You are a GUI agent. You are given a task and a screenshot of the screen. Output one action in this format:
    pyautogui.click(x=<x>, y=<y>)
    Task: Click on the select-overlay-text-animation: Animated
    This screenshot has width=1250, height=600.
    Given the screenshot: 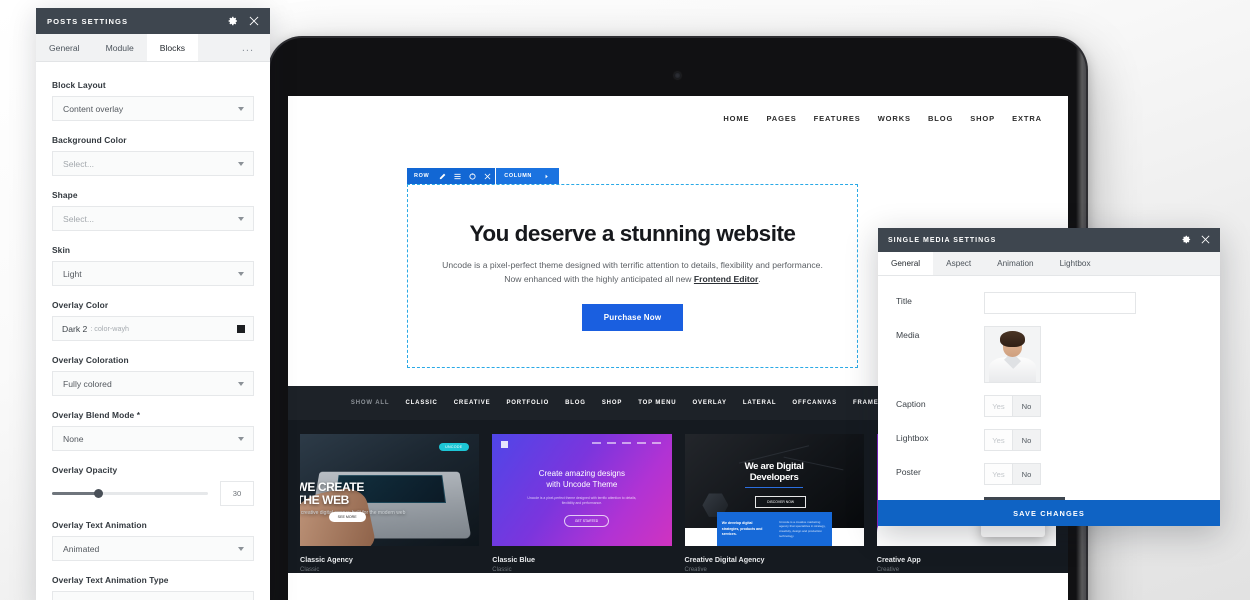 What is the action you would take?
    pyautogui.click(x=153, y=548)
    